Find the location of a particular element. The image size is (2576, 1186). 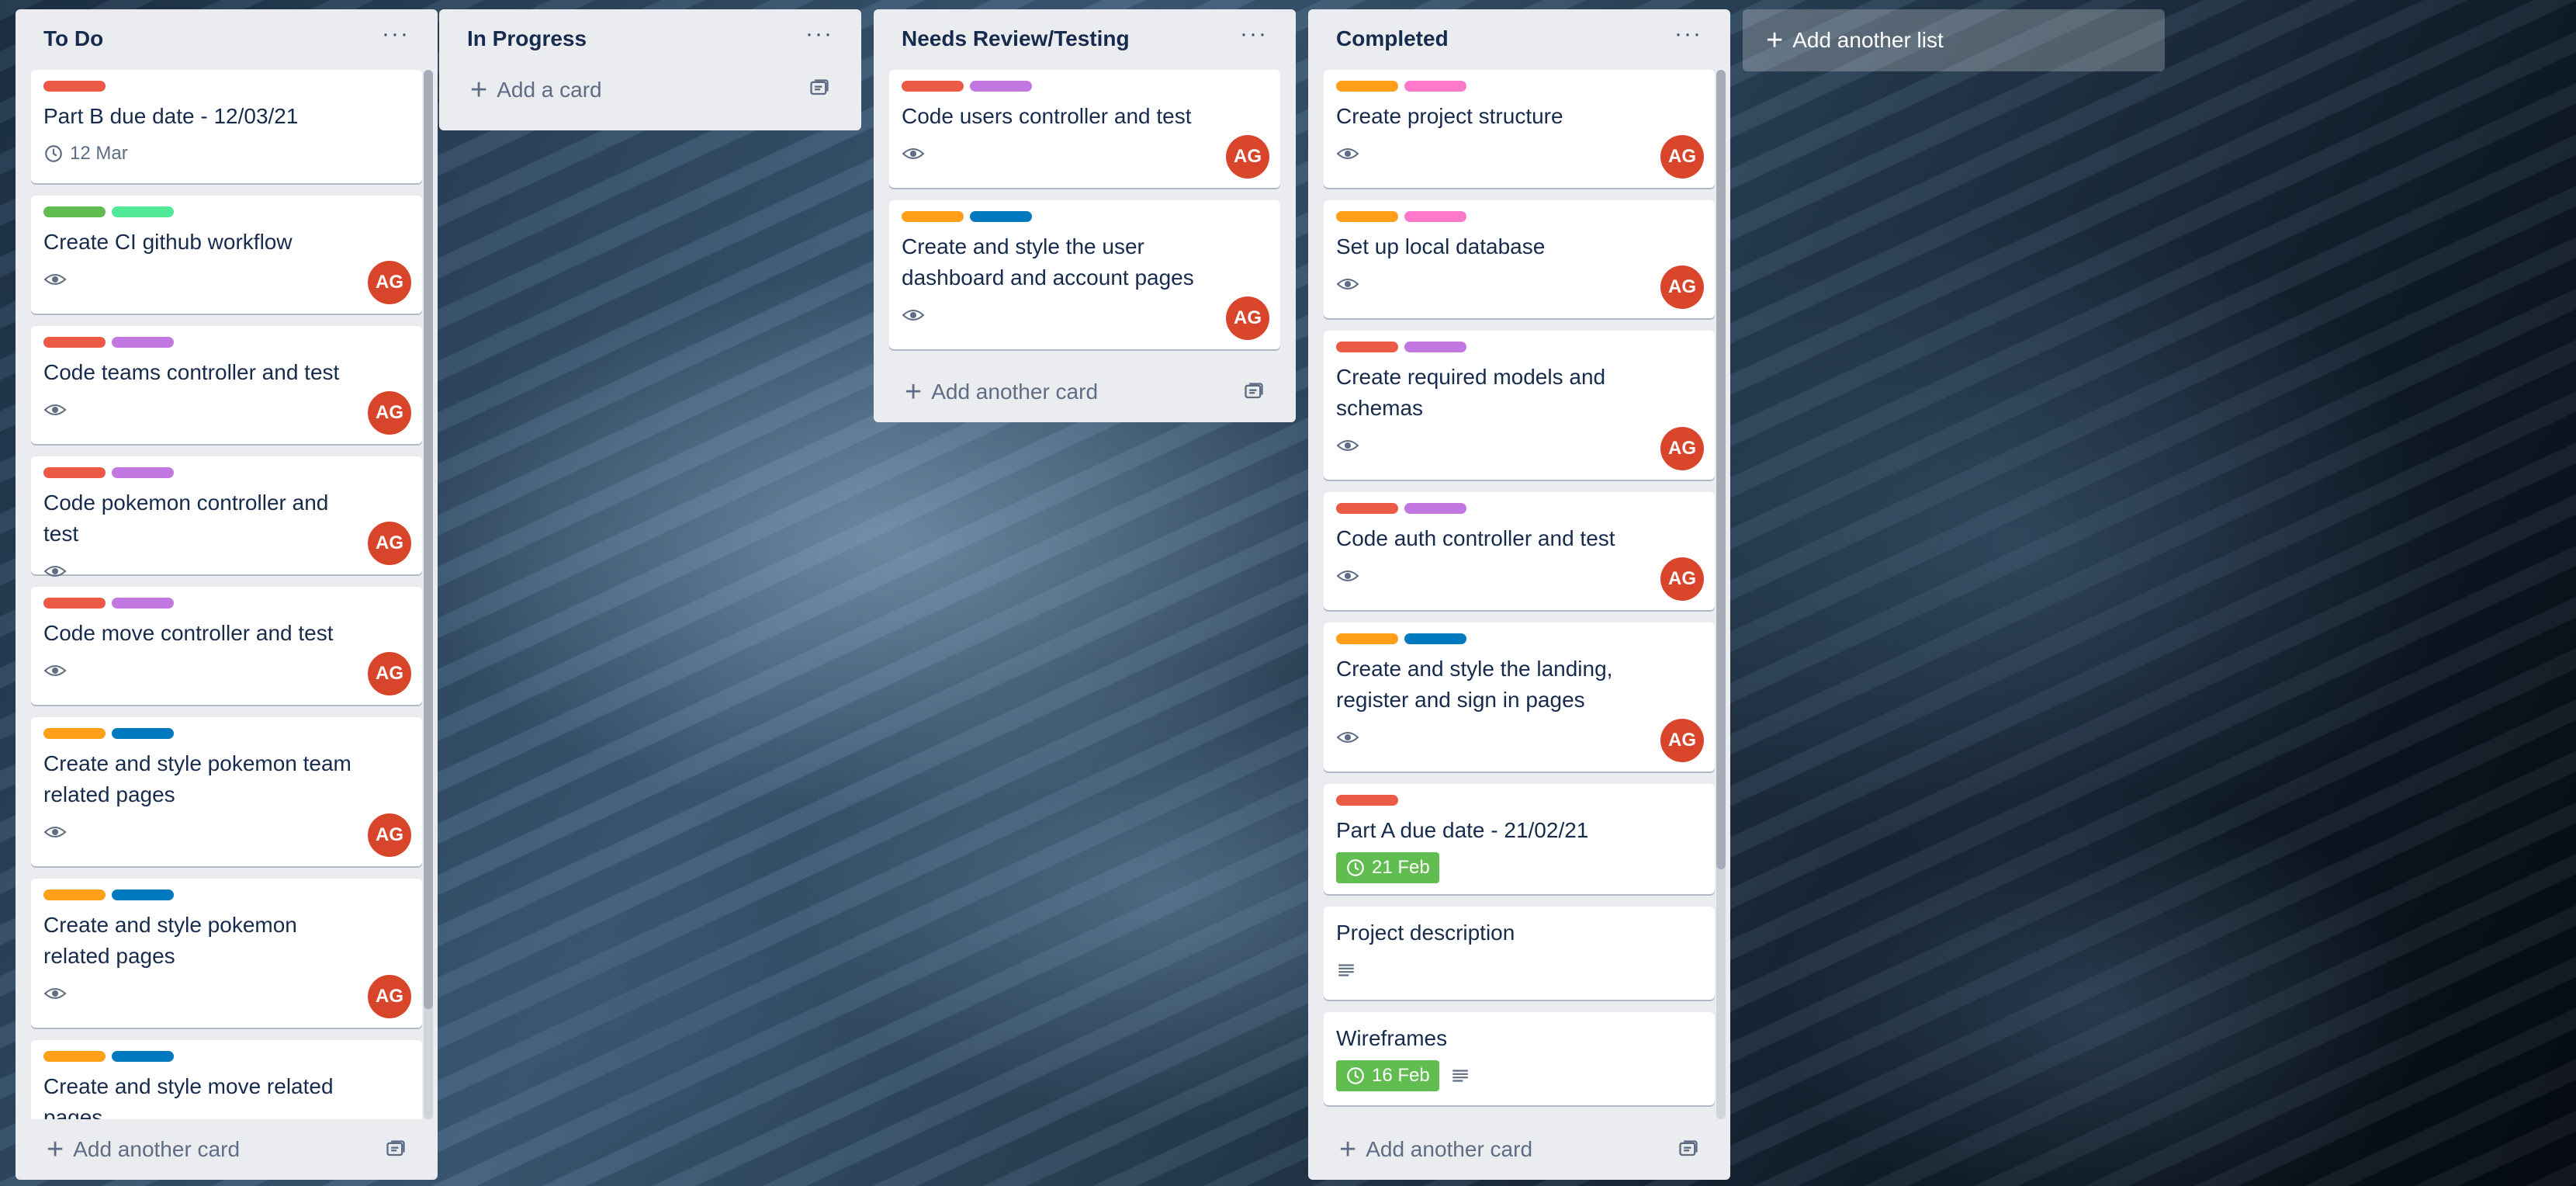

label-lime is located at coordinates (143, 211).